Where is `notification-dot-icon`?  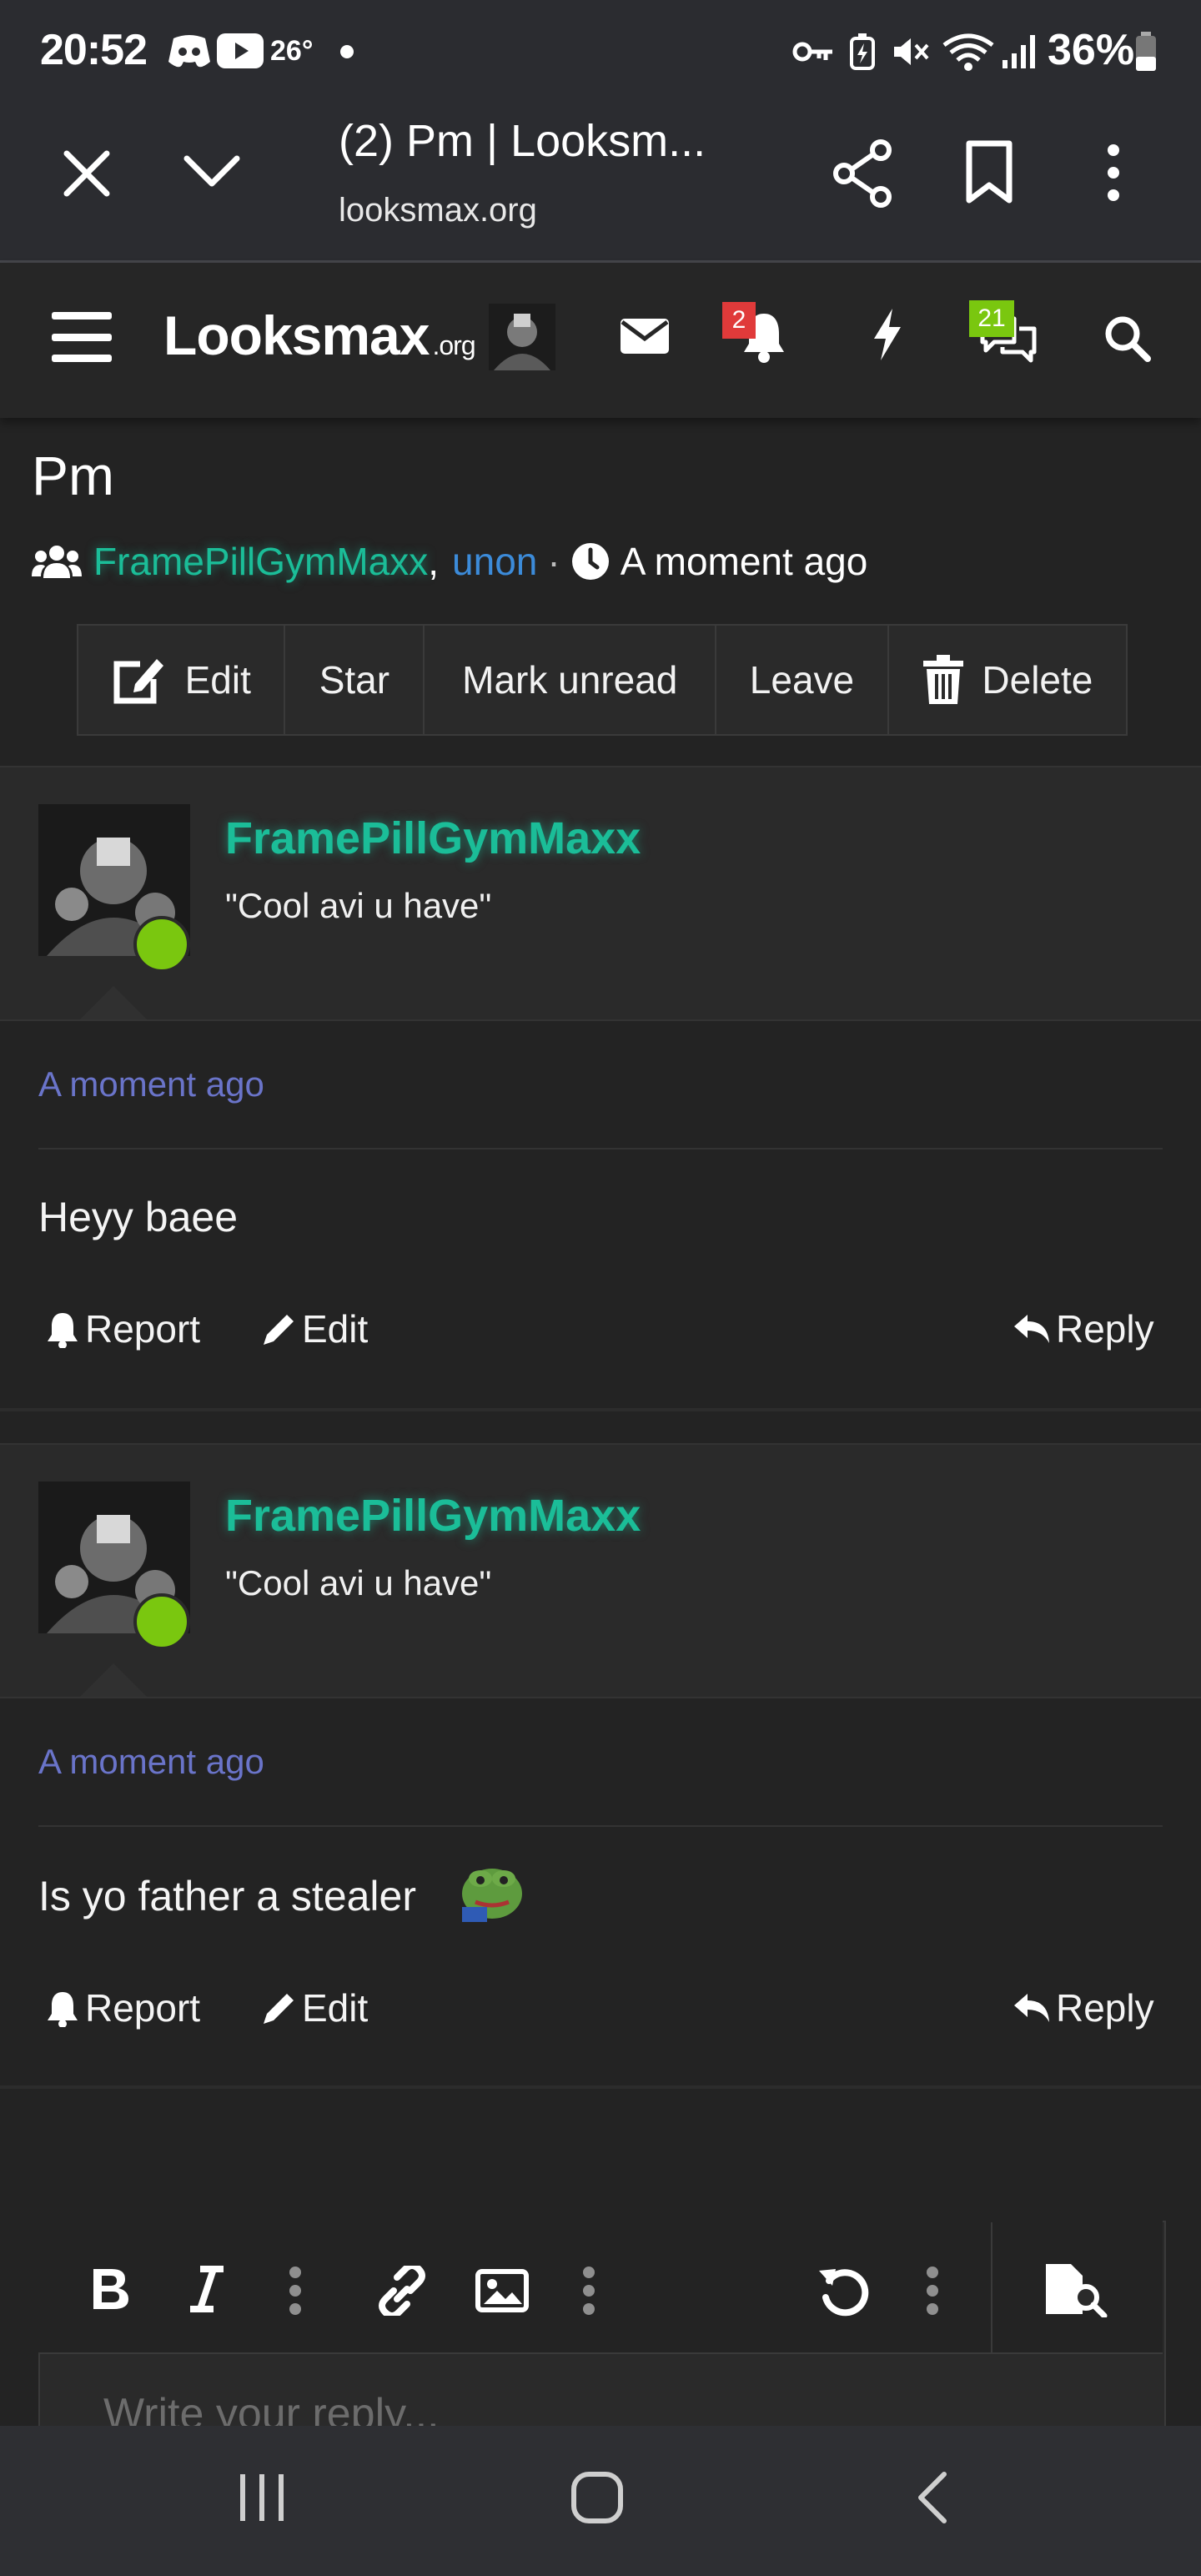
notification-dot-icon is located at coordinates (347, 51).